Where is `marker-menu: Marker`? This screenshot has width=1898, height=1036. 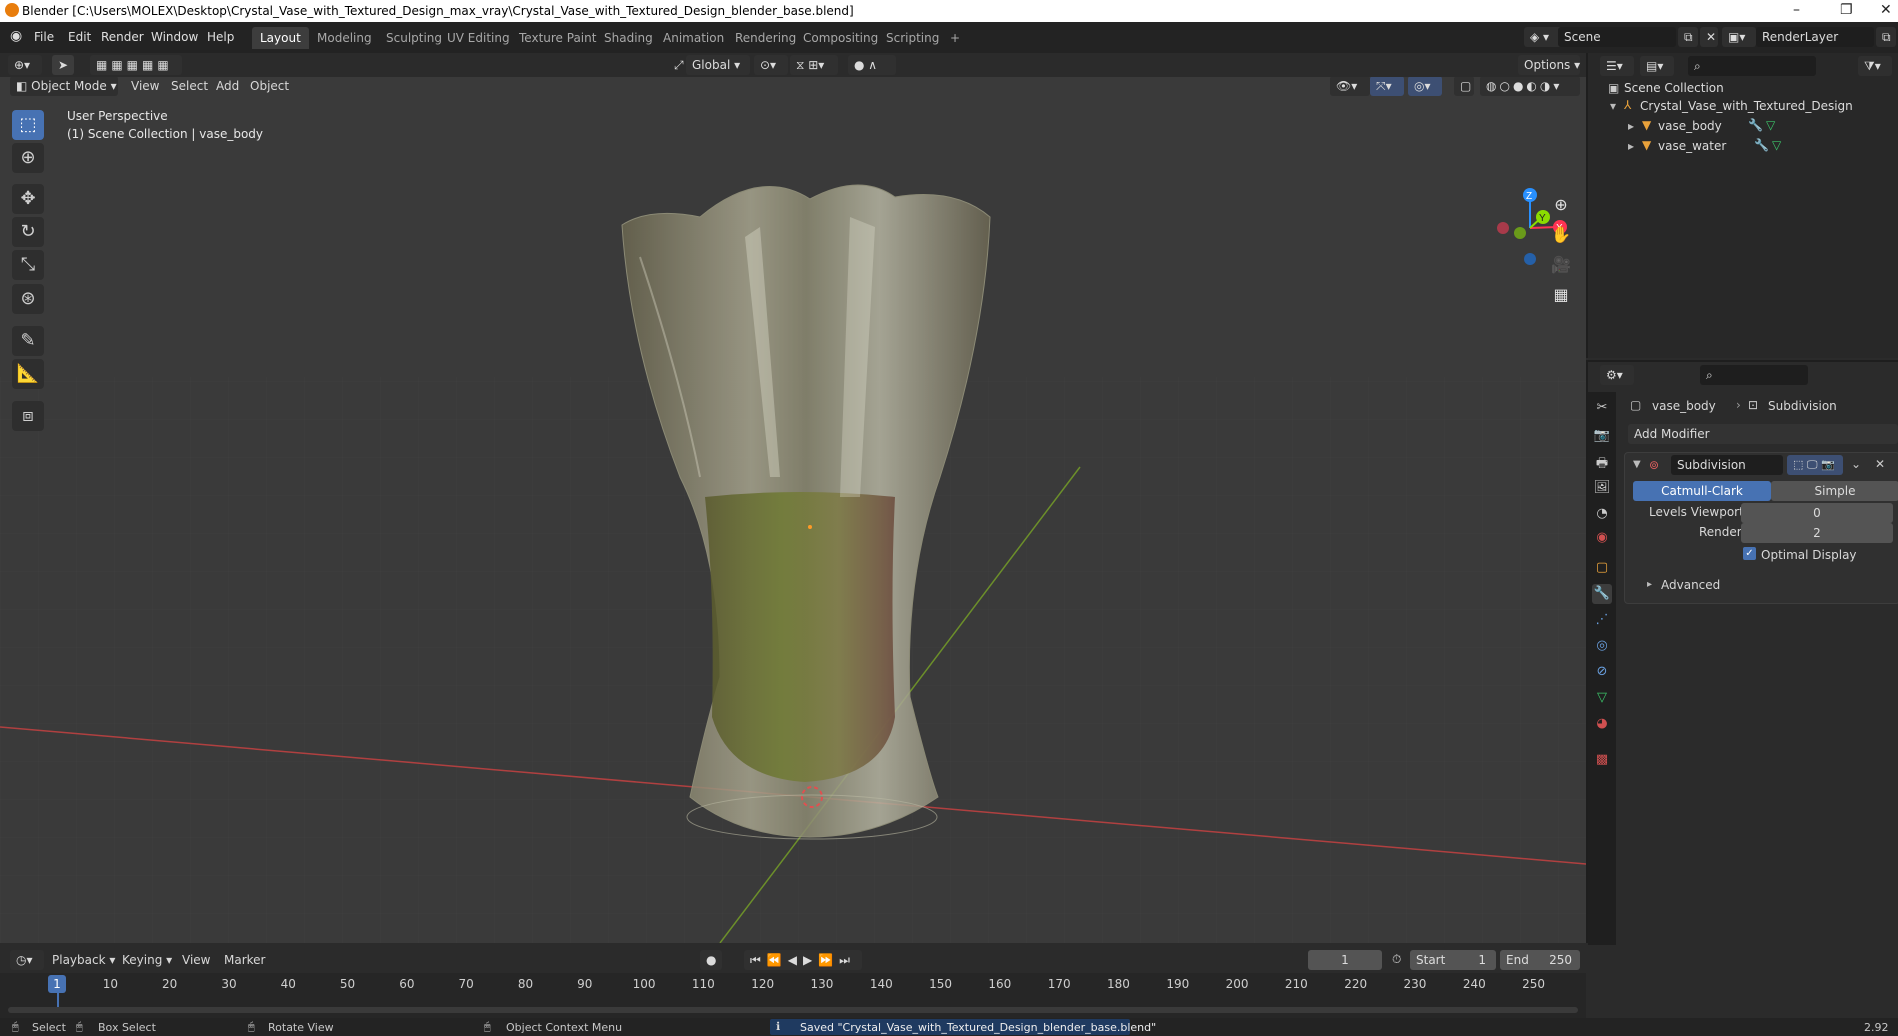 marker-menu: Marker is located at coordinates (244, 960).